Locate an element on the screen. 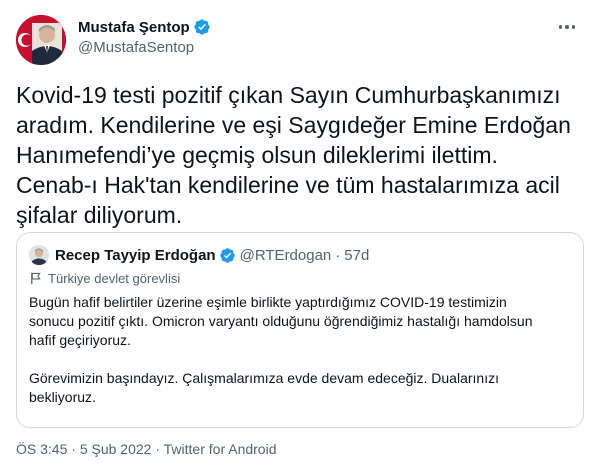  government-label-text: Türkiye devlet görevlisi is located at coordinates (114, 278).